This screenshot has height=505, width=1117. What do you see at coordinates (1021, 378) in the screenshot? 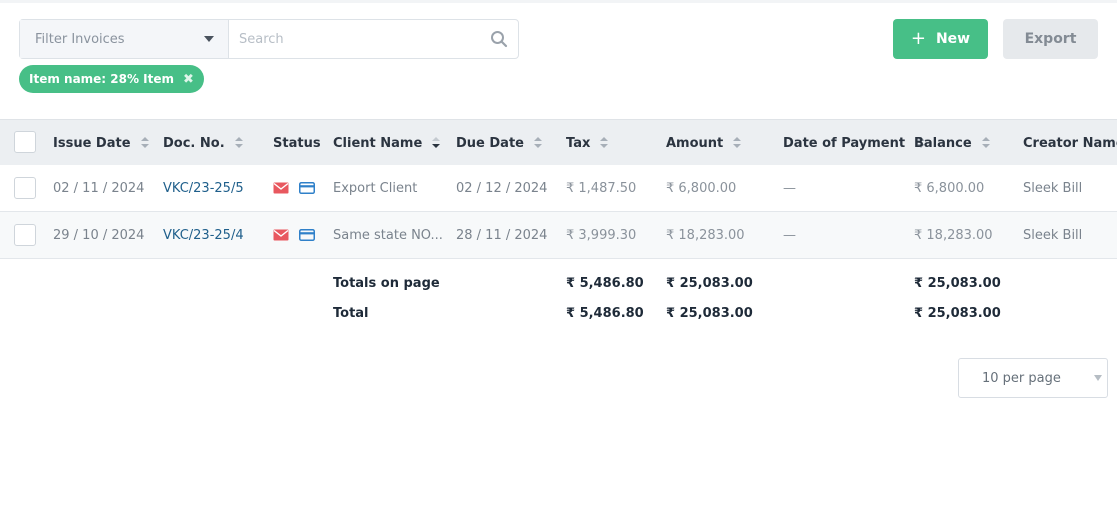
I see `per-page-label: 10 per page` at bounding box center [1021, 378].